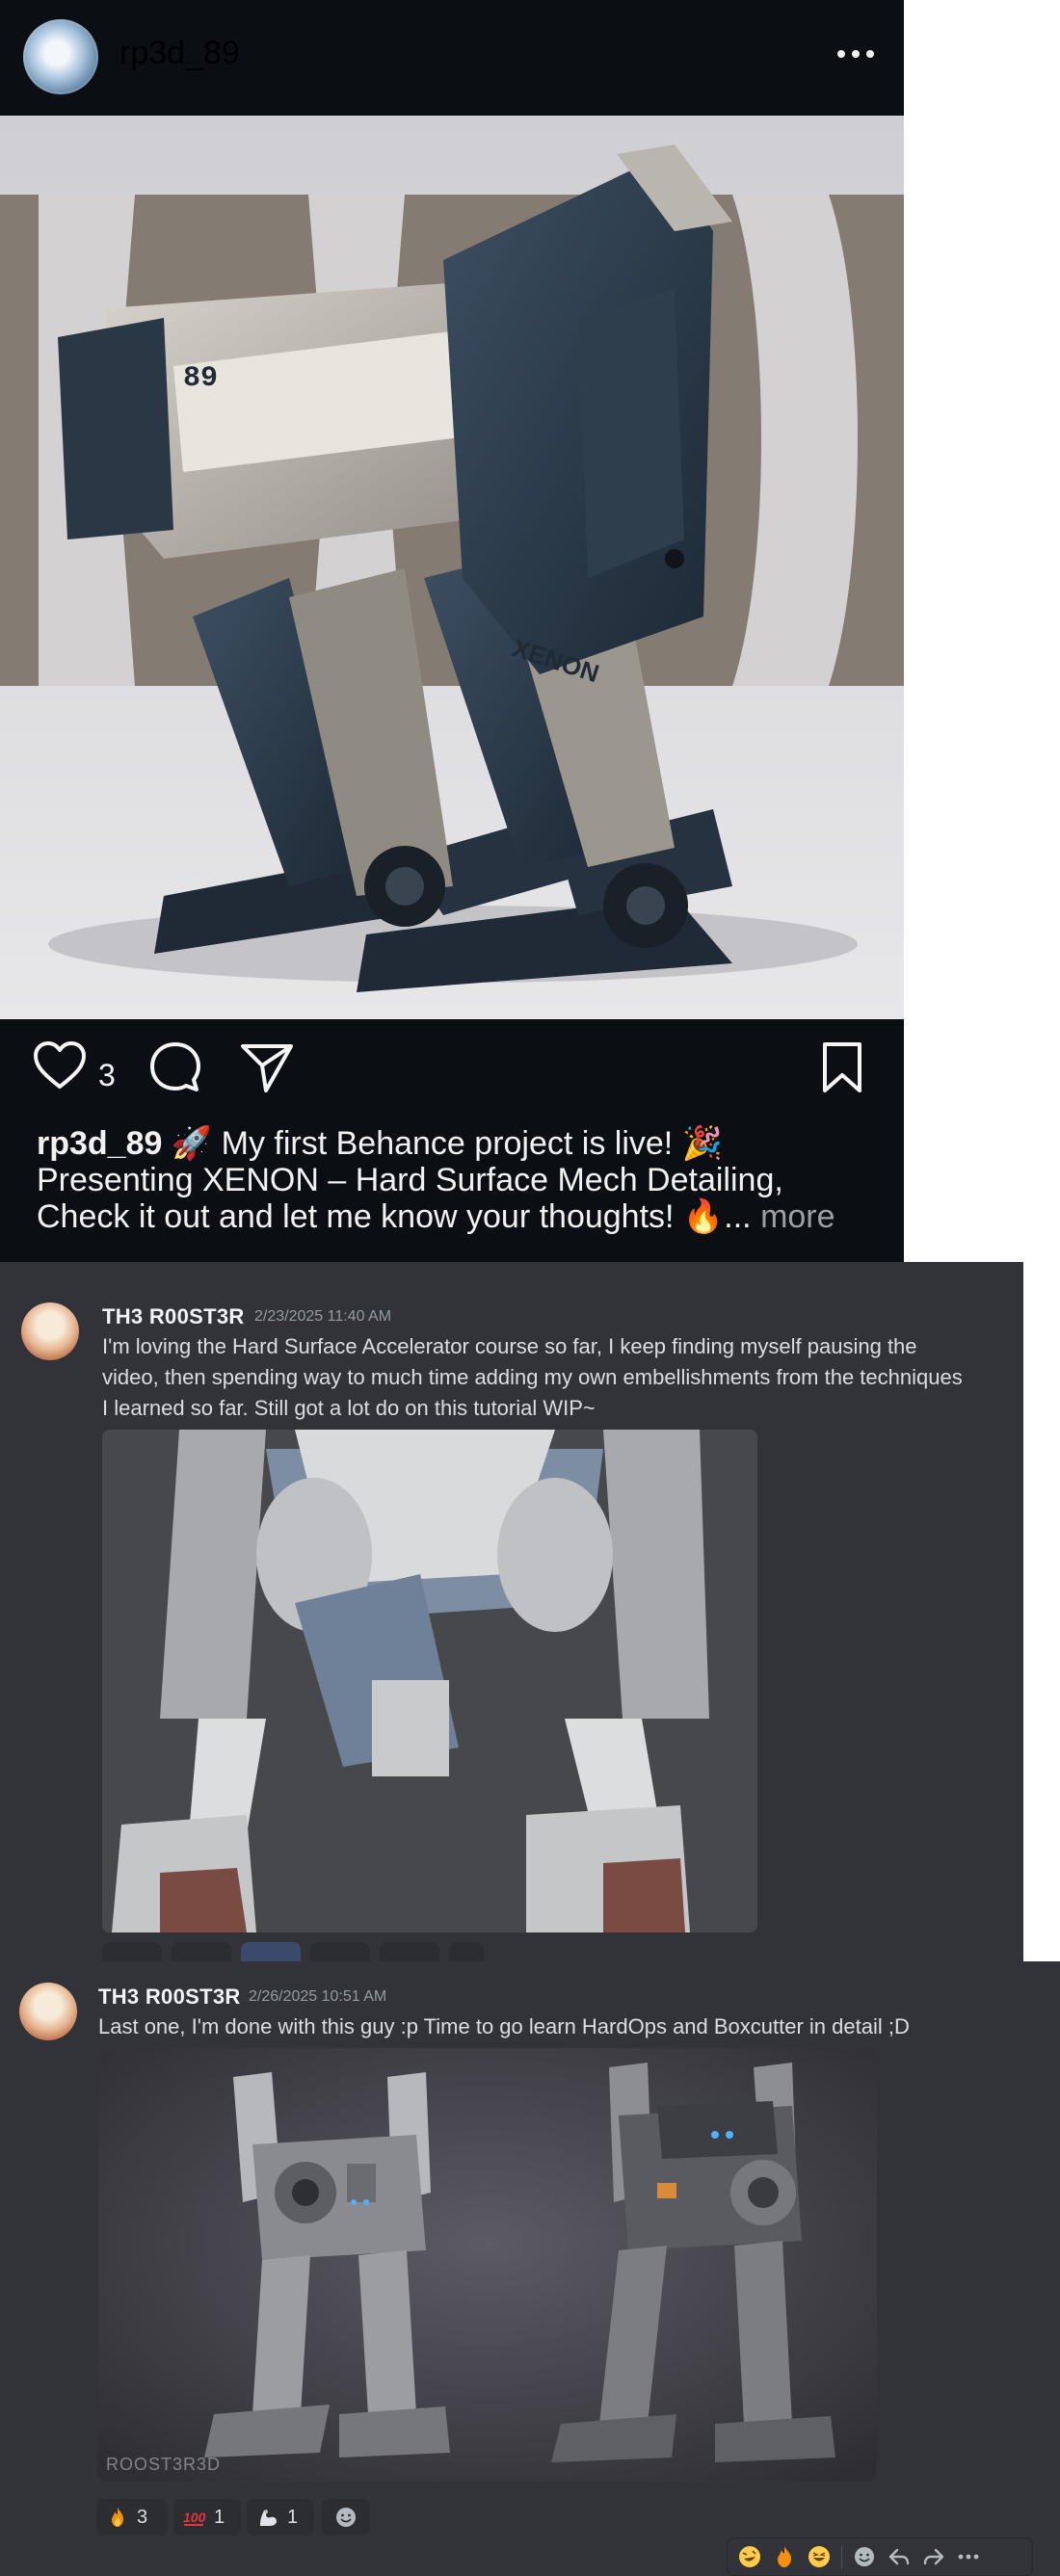  I want to click on svg-text: 89, so click(200, 378).